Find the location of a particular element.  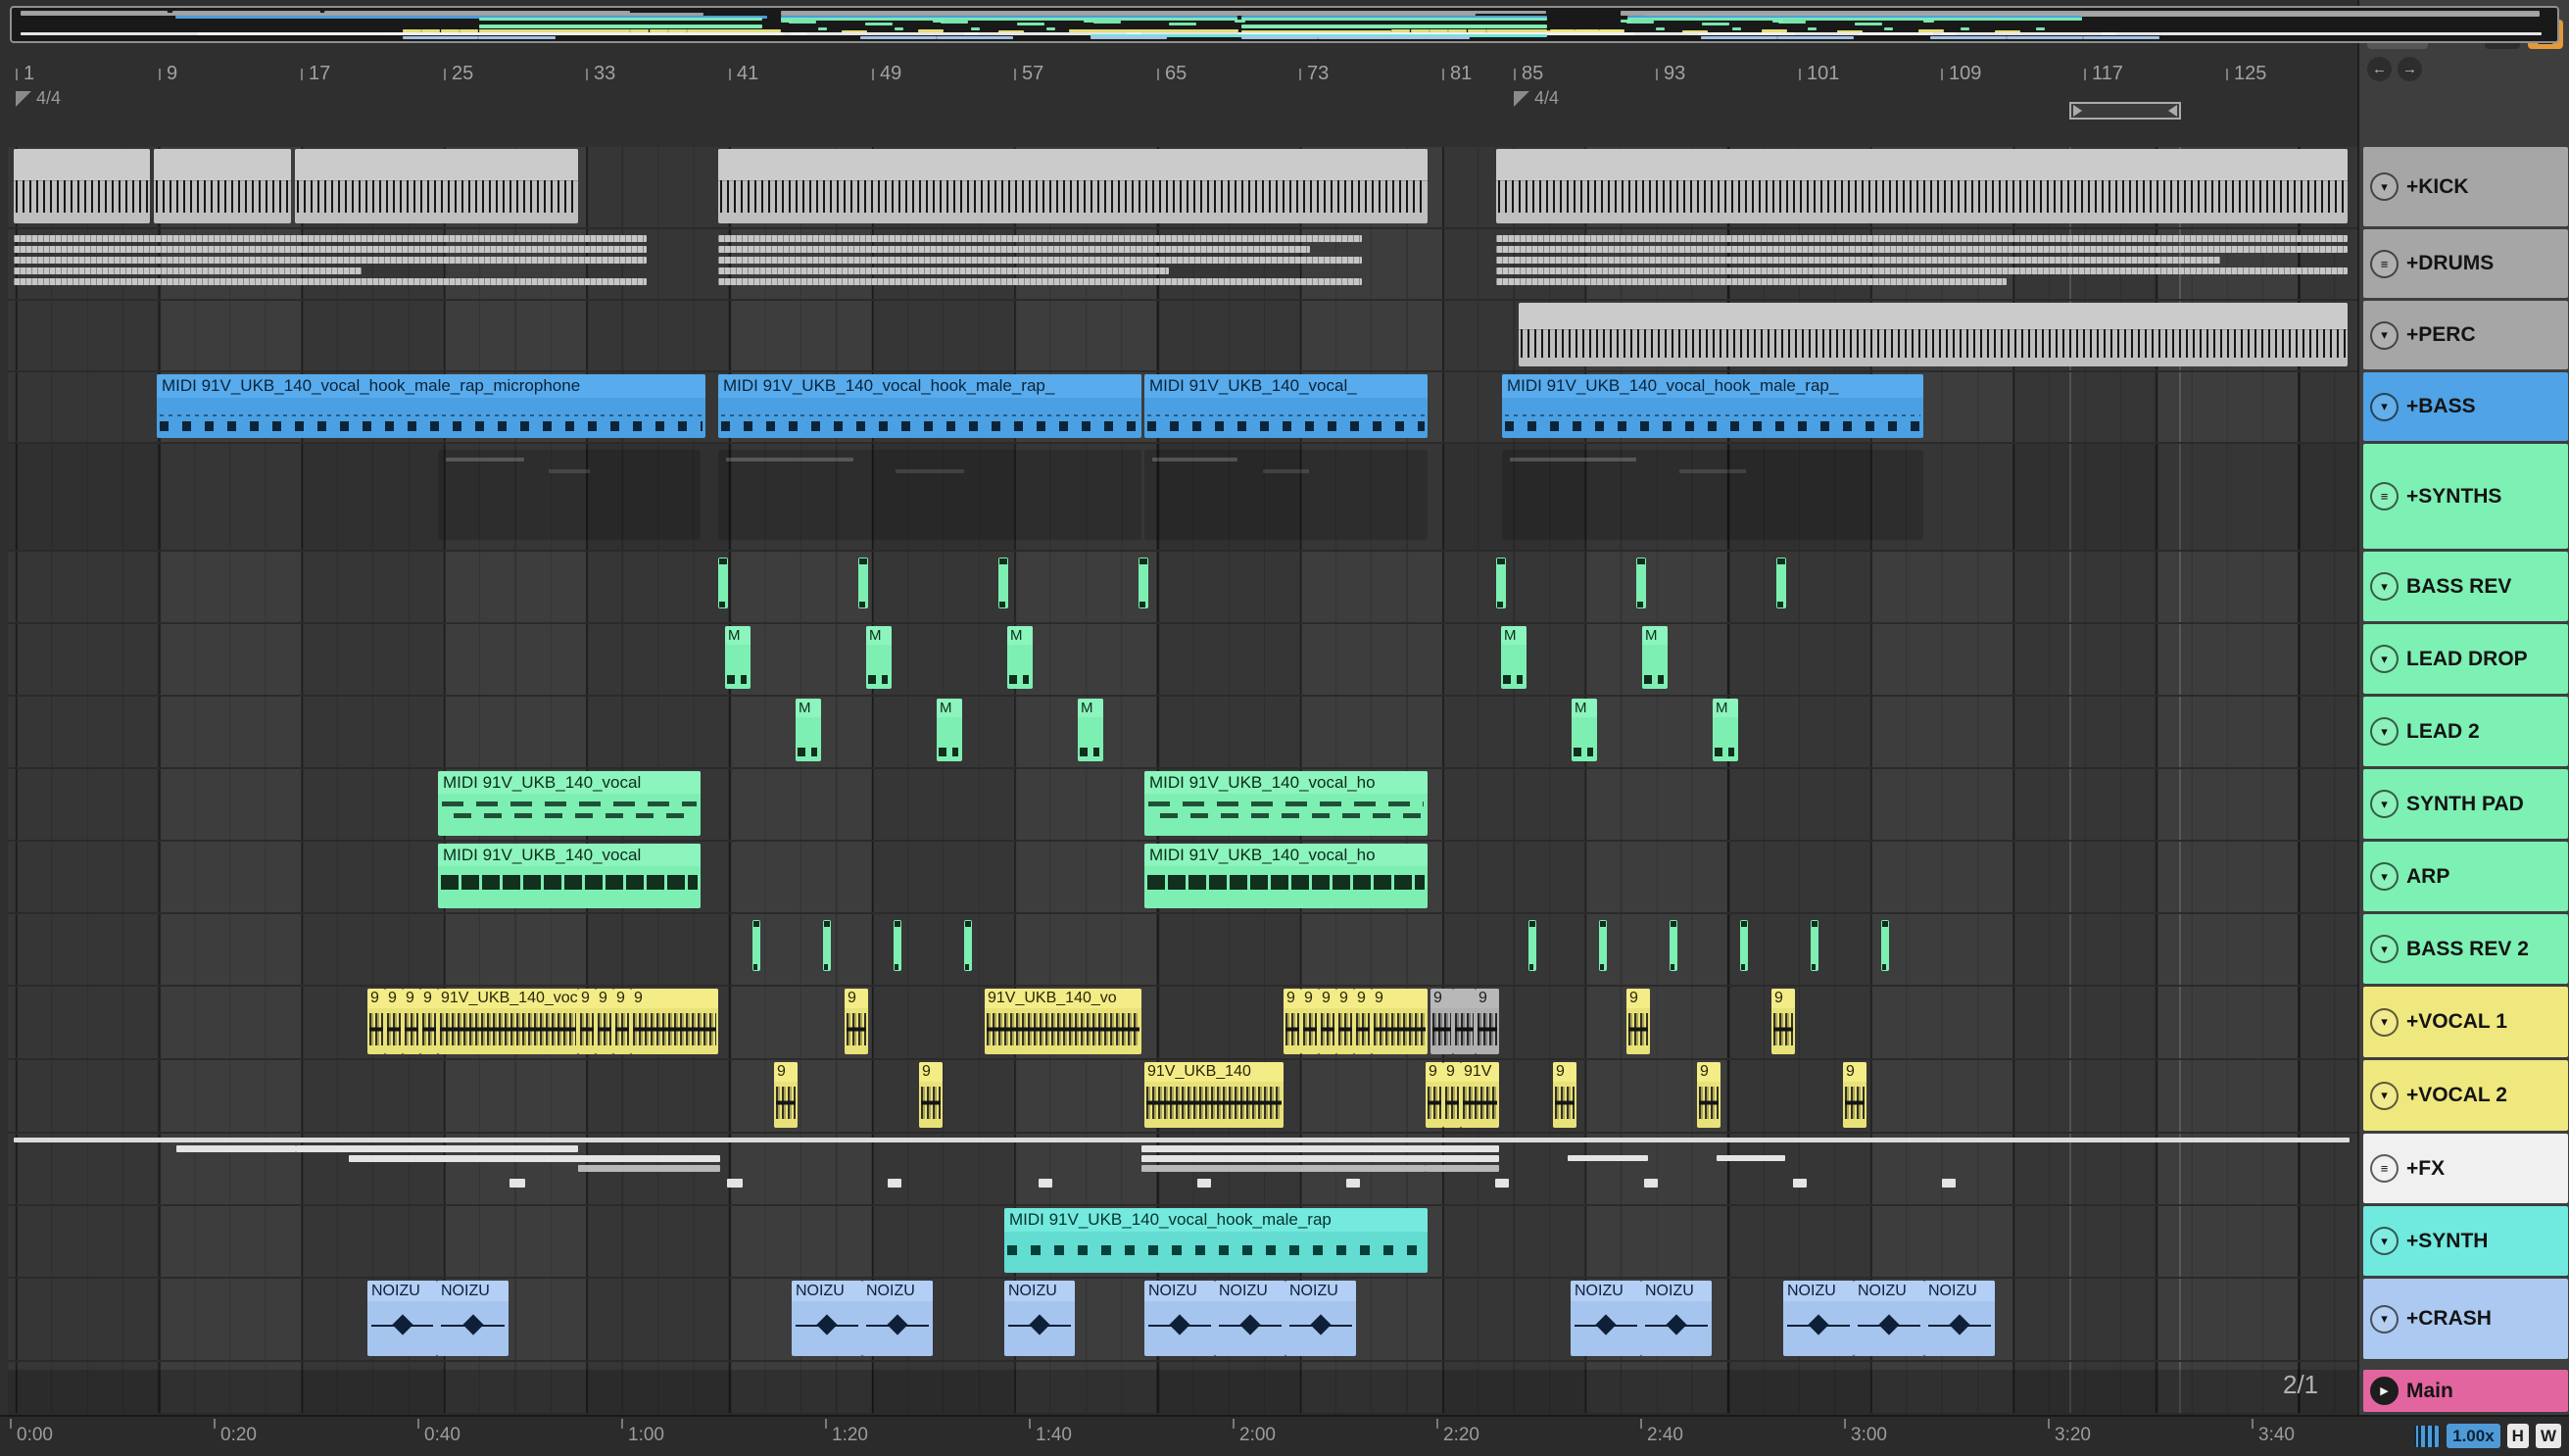

meter-icon is located at coordinates (2427, 1436).